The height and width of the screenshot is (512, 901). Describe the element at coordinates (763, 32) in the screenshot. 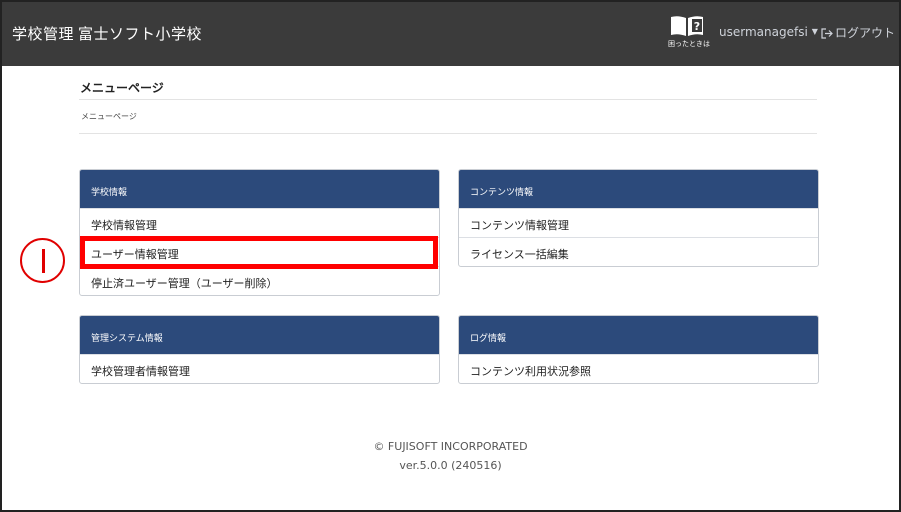

I see `user-name: usermanagefsi` at that location.